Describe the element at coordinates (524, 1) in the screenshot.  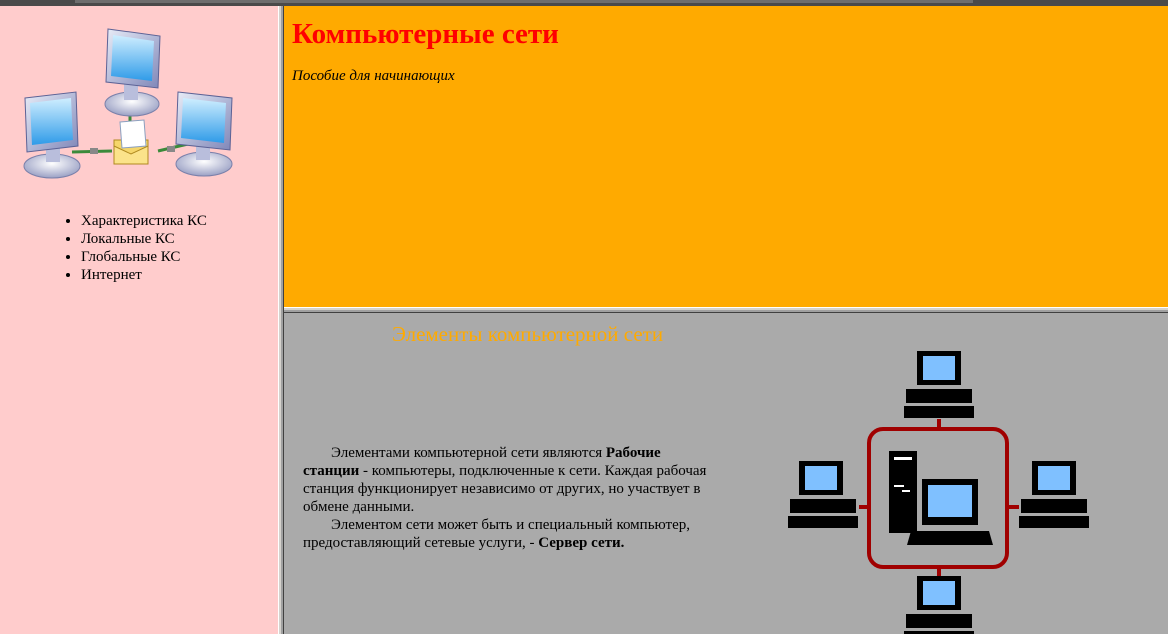
I see `browser-address-strip` at that location.